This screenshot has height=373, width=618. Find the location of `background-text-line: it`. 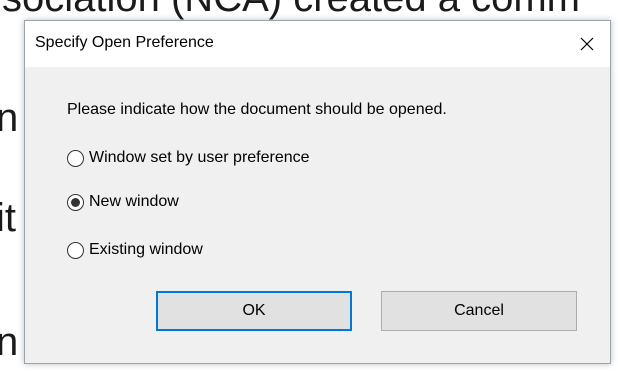

background-text-line: it is located at coordinates (8, 218).